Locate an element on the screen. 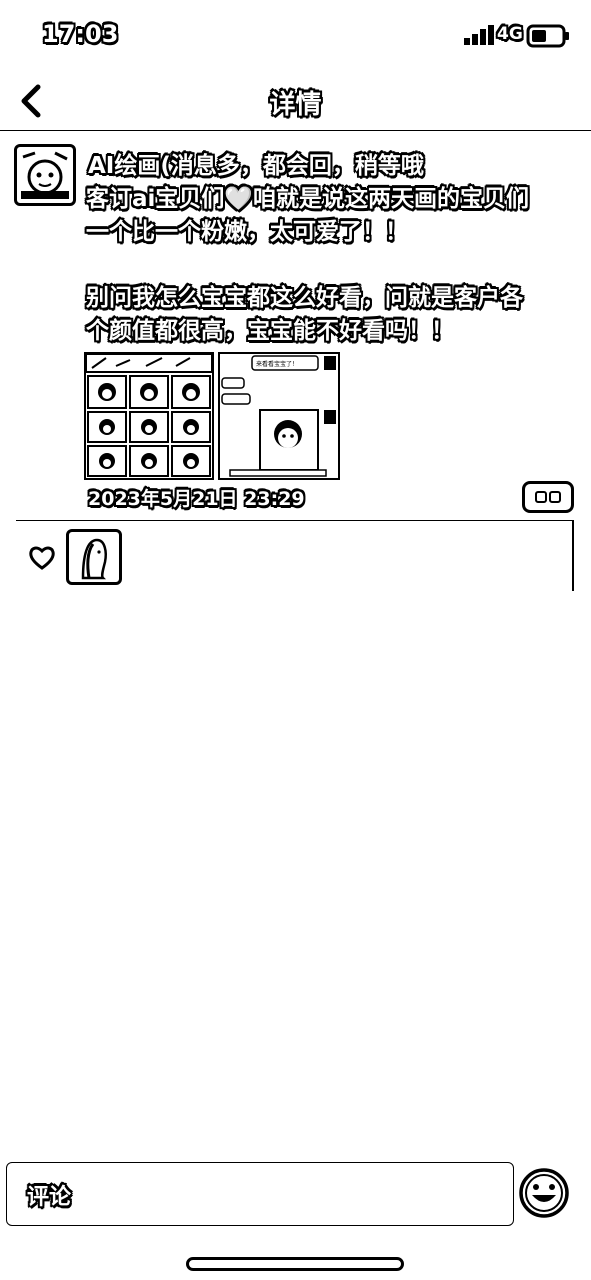  nav-bar: 详情 is located at coordinates (295, 101).